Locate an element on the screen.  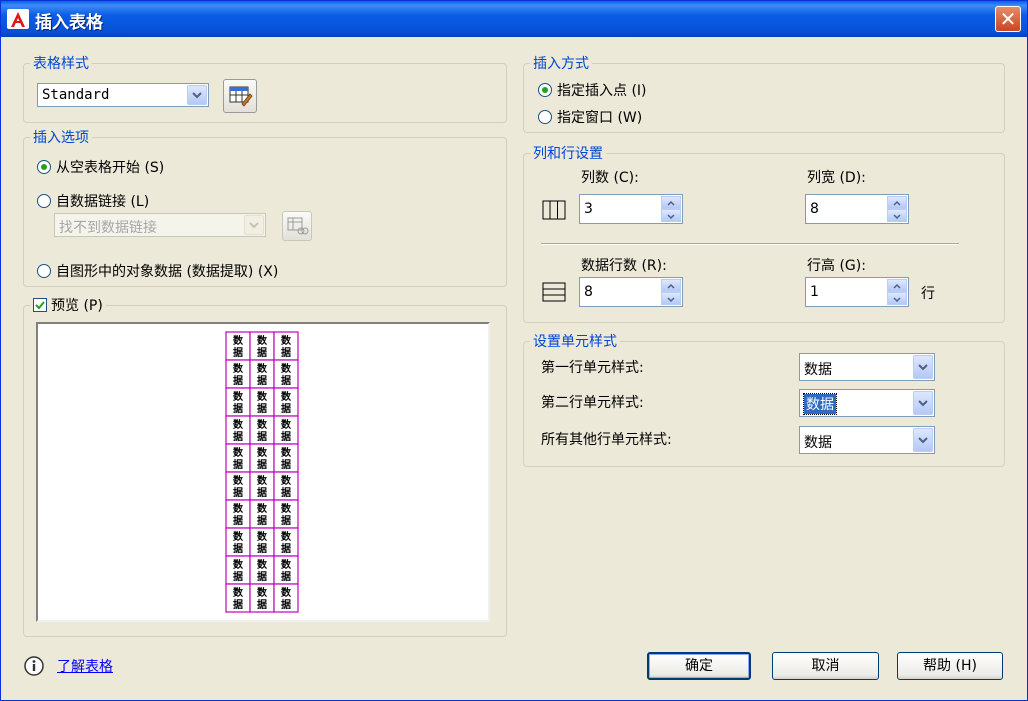
close-button: ✕ is located at coordinates (1008, 19).